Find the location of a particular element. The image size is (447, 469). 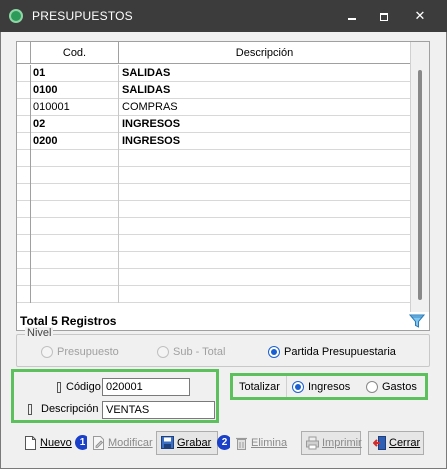

close-icon: ✕ is located at coordinates (420, 15).